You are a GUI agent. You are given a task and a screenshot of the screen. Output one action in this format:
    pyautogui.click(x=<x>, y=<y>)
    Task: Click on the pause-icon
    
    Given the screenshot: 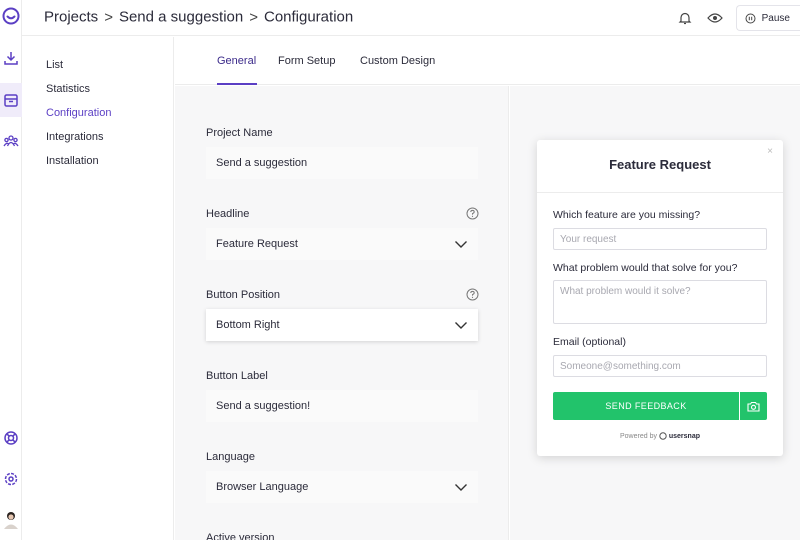 What is the action you would take?
    pyautogui.click(x=750, y=18)
    